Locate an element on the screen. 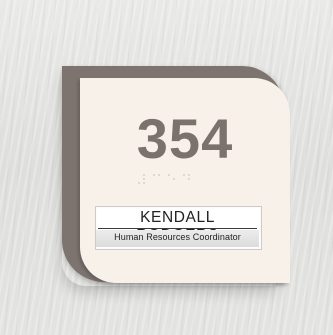 The width and height of the screenshot is (333, 335). occupant-job-title: Human Resources Coordinator is located at coordinates (177, 237).